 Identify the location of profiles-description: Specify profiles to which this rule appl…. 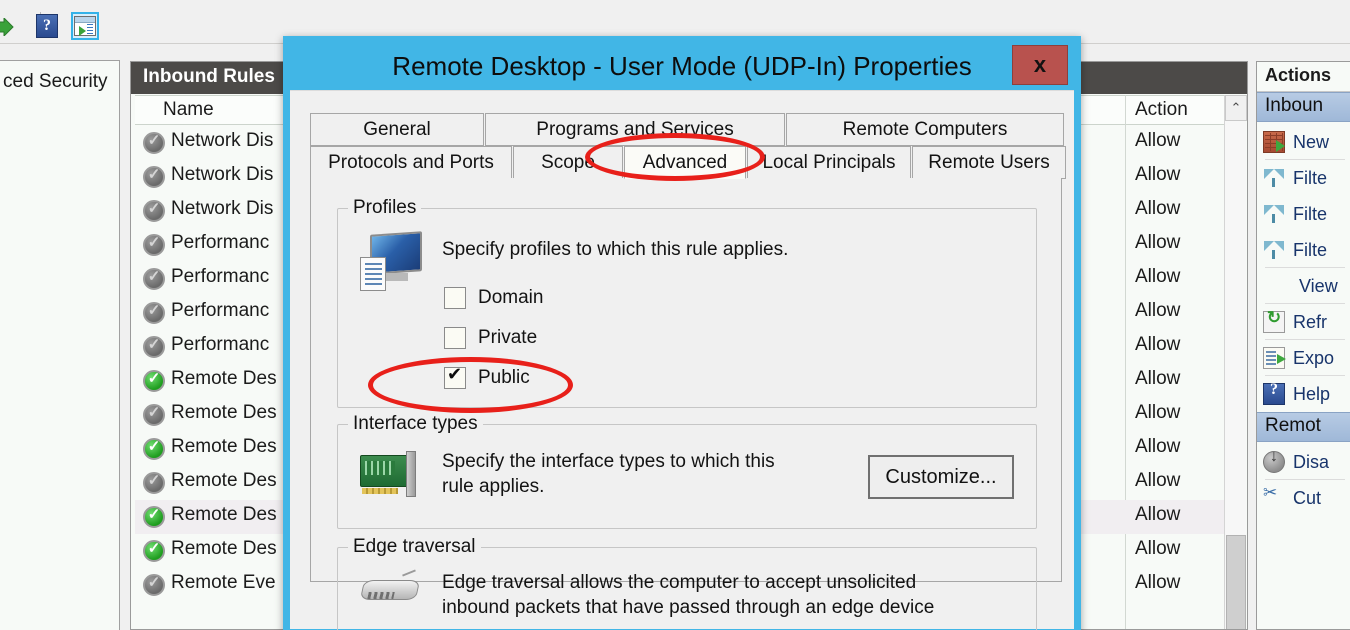
(615, 249).